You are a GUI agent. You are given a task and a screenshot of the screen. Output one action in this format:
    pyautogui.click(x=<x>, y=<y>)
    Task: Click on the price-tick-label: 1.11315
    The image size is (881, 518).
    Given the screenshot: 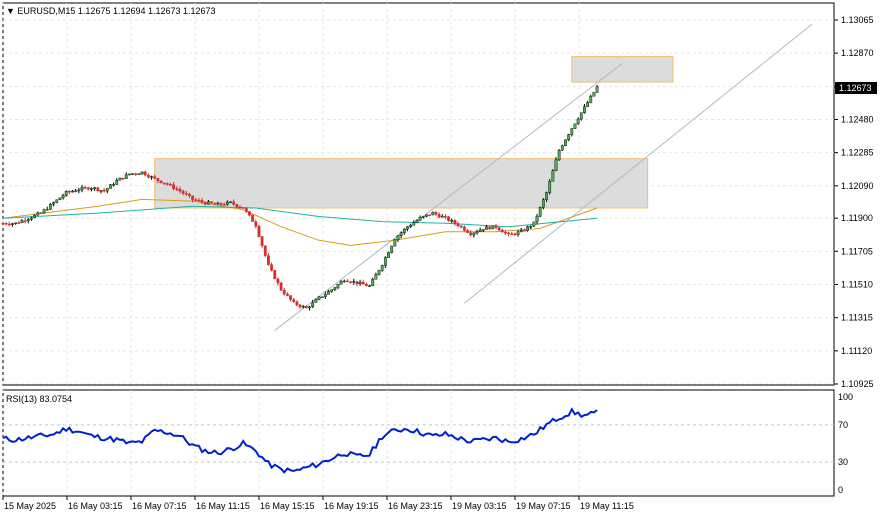 What is the action you would take?
    pyautogui.click(x=857, y=318)
    